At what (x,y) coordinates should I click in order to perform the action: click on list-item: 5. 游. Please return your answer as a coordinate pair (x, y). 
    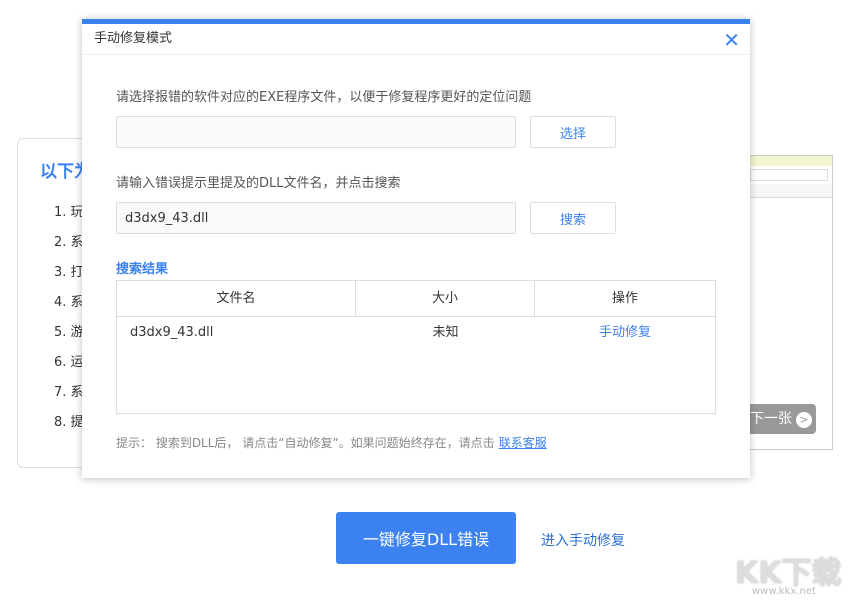
    Looking at the image, I should click on (69, 332).